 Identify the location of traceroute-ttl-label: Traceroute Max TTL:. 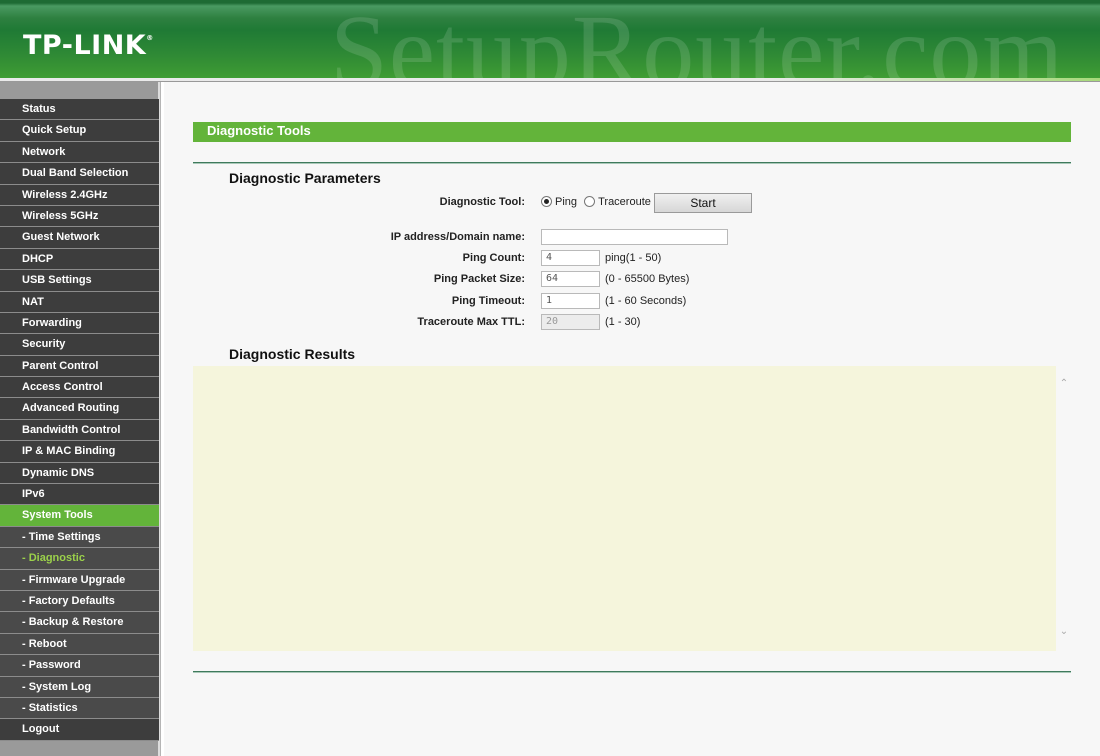
(471, 322).